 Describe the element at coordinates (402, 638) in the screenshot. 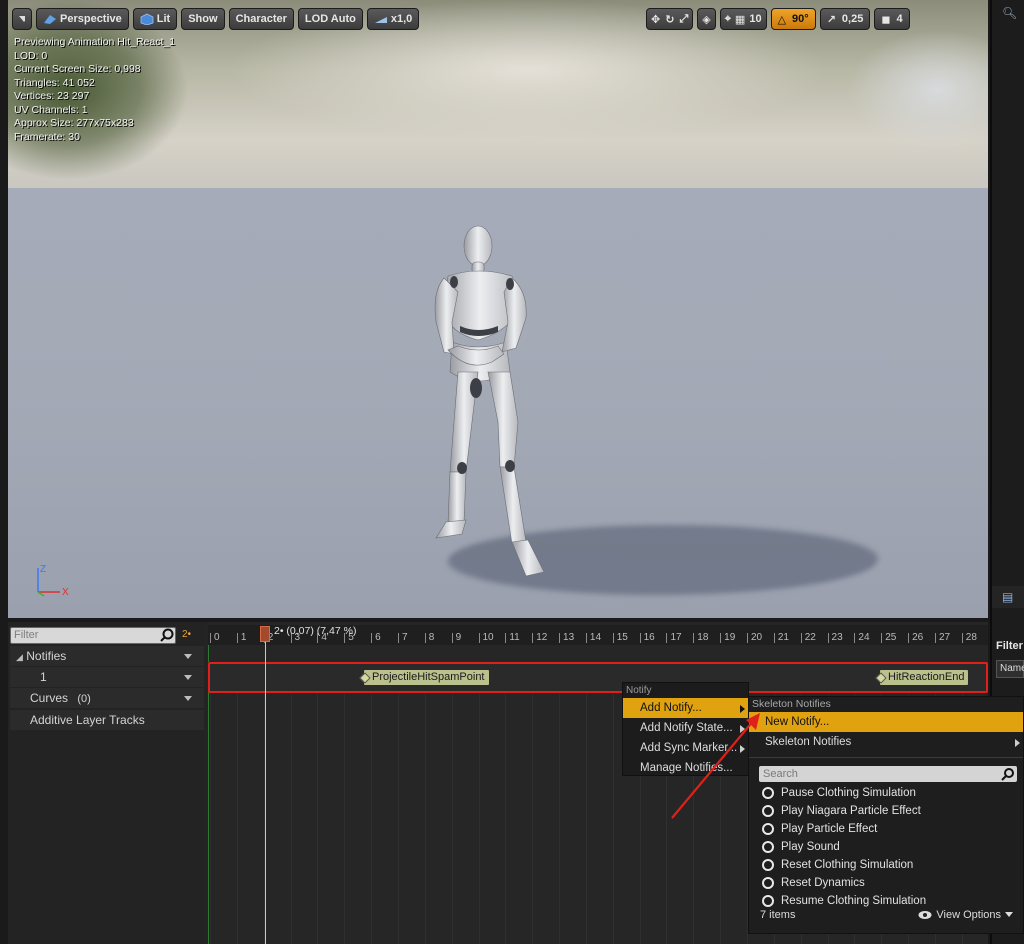

I see `ruler-tick: 7` at that location.